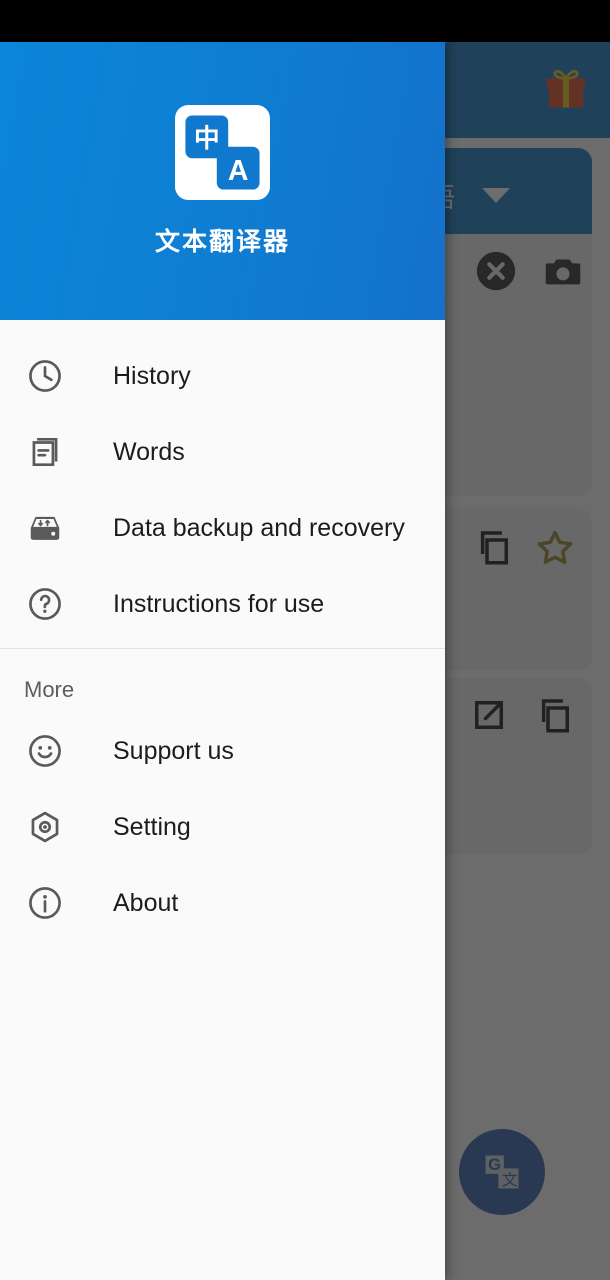 Image resolution: width=610 pixels, height=1280 pixels. I want to click on sidebar-item-setting: Setting, so click(222, 827).